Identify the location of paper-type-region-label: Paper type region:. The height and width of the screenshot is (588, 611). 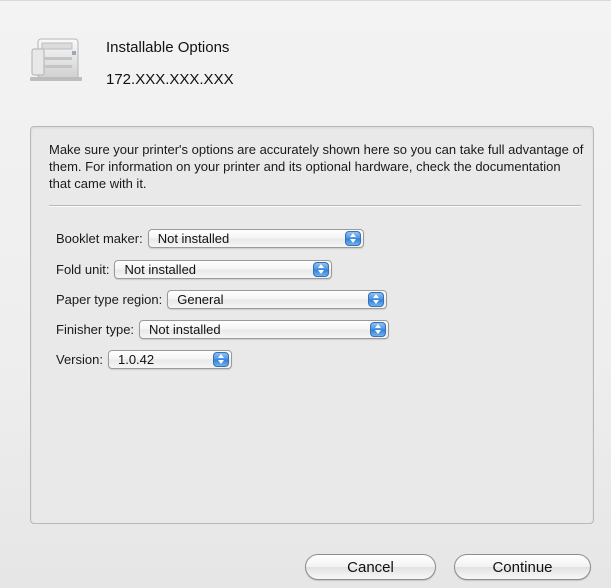
(109, 299).